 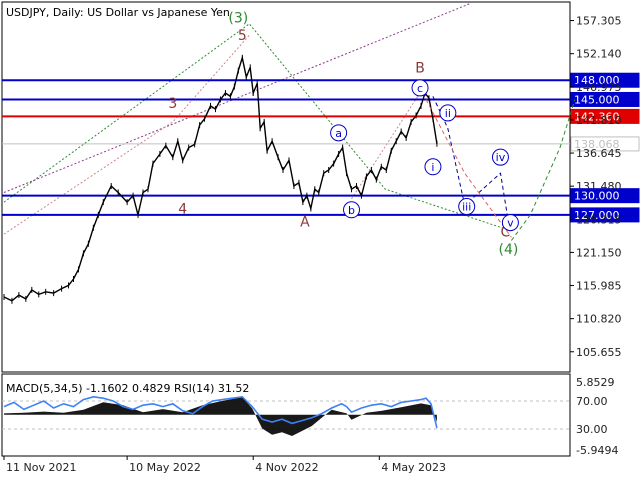 I want to click on wave-label: 3, so click(x=172, y=104).